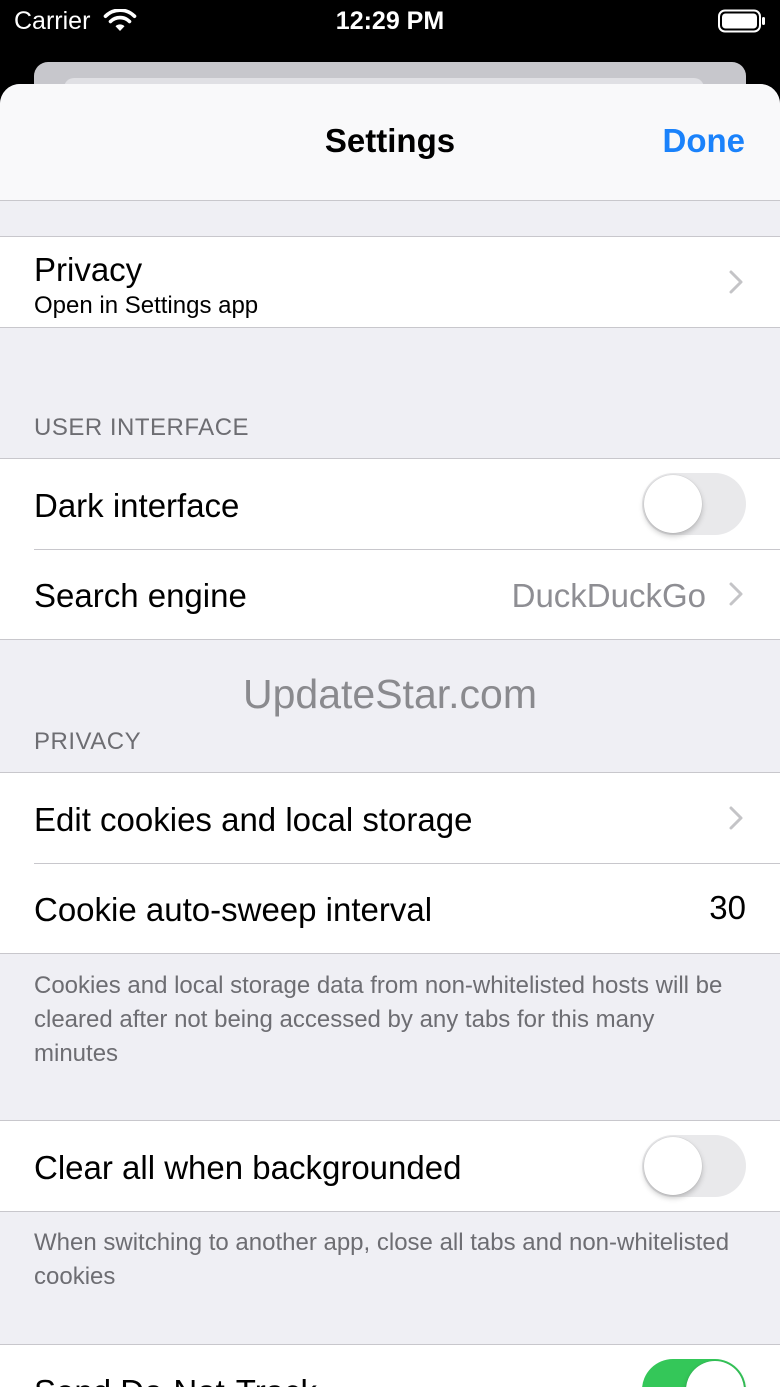 The height and width of the screenshot is (1387, 780). What do you see at coordinates (608, 595) in the screenshot?
I see `search-engine-value: DuckDuckGo` at bounding box center [608, 595].